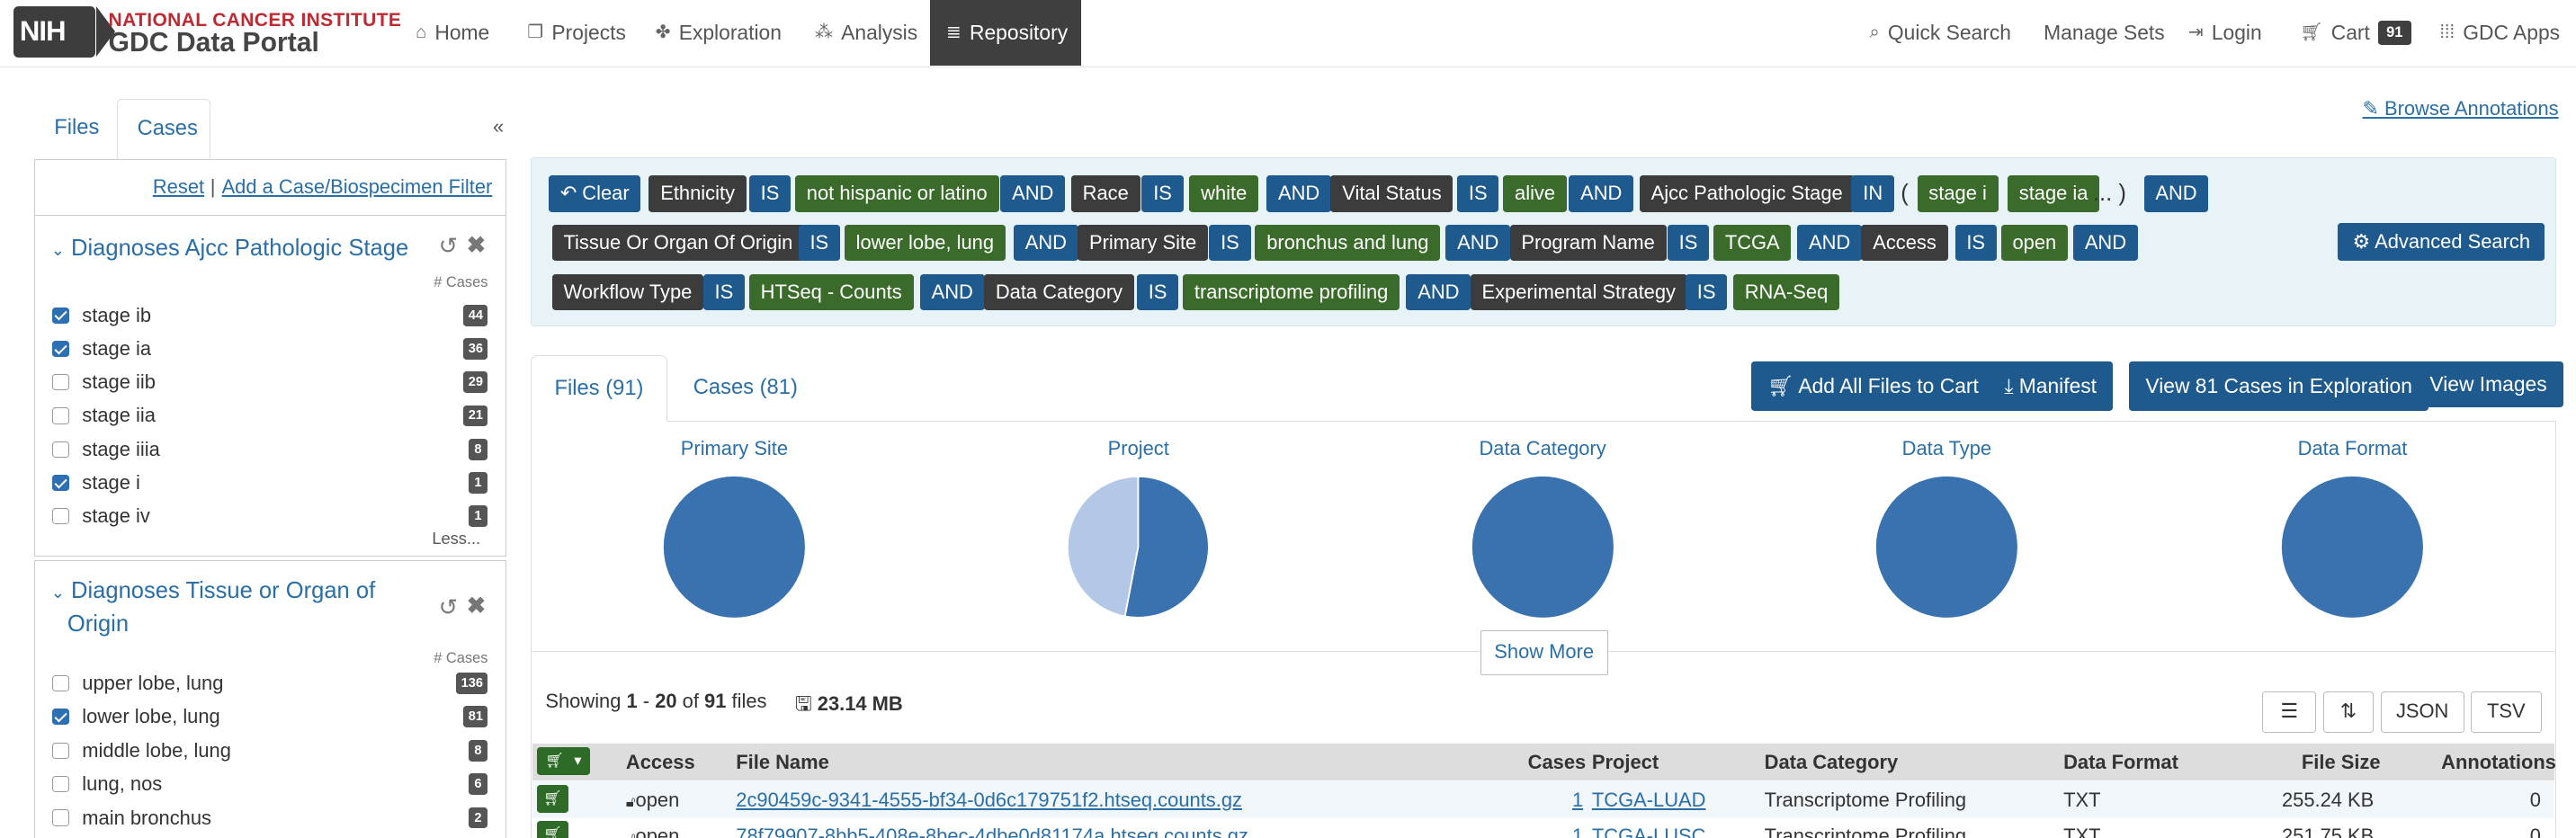 This screenshot has height=838, width=2576. I want to click on query-value-chip: RNA-Seq, so click(1786, 292).